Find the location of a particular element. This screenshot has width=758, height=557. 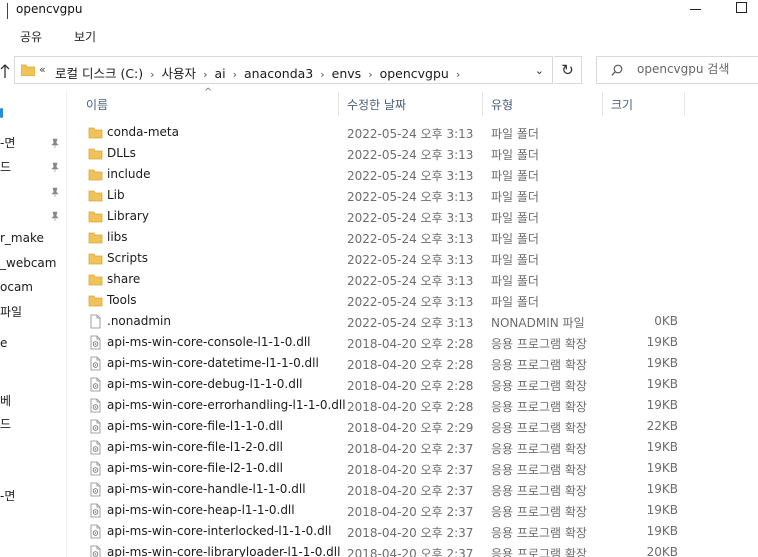

file-row: include 2022-05-24 오후 3:13 파일 폴더 is located at coordinates (412, 174).